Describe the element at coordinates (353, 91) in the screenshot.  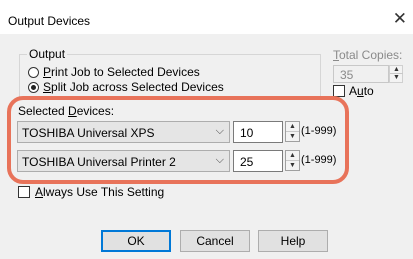
I see `auto-label-pre: A` at that location.